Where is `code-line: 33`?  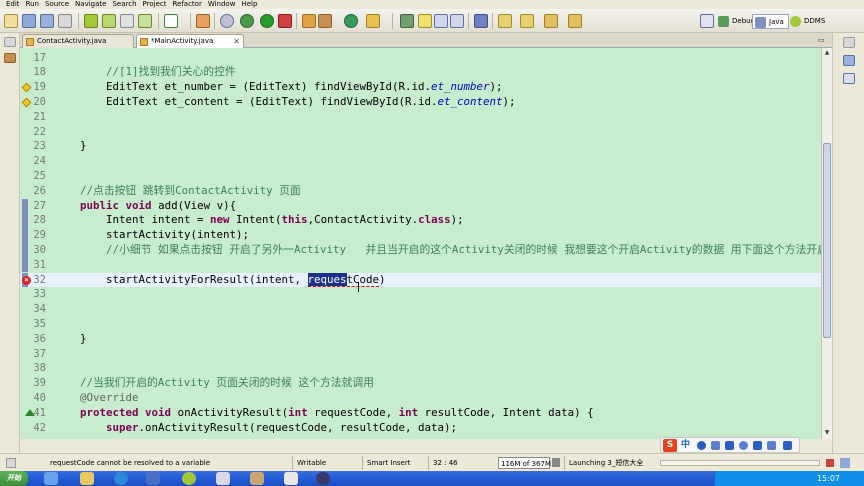 code-line: 33 is located at coordinates (420, 294).